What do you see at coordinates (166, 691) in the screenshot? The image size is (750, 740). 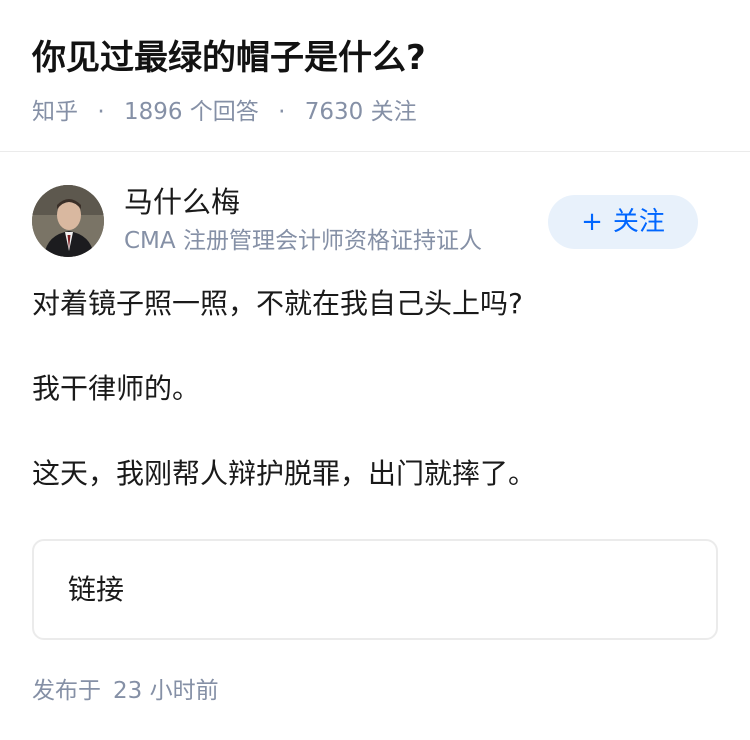 I see `publish-value: 23 小时前` at bounding box center [166, 691].